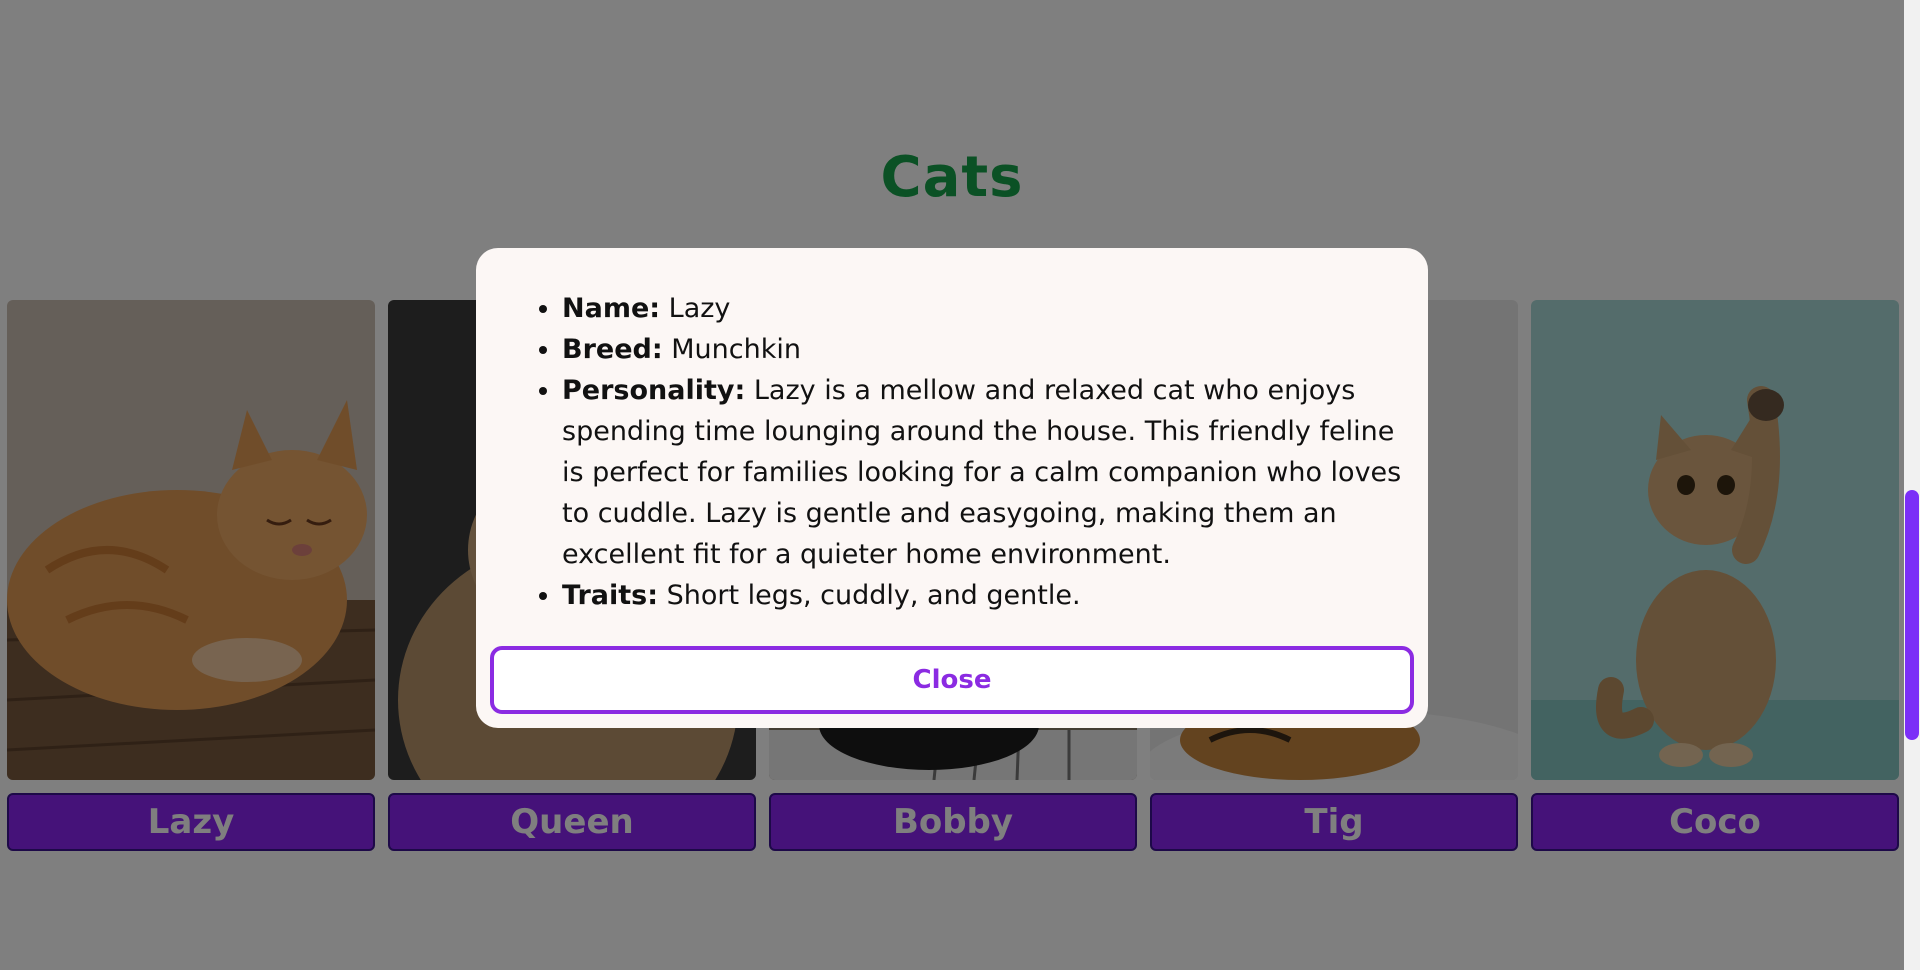 This screenshot has height=970, width=1920. I want to click on scrollbar-thumb, so click(1912, 615).